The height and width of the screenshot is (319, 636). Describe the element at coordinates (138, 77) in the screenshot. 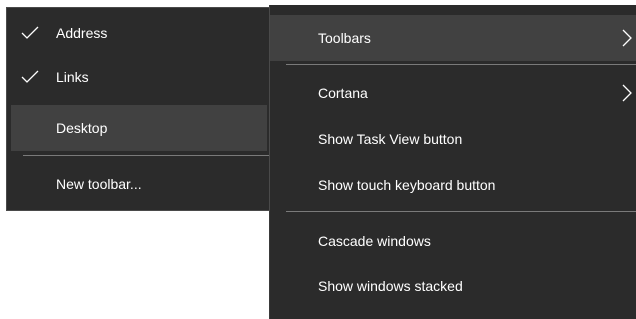

I see `submenu-item-links: Links` at that location.